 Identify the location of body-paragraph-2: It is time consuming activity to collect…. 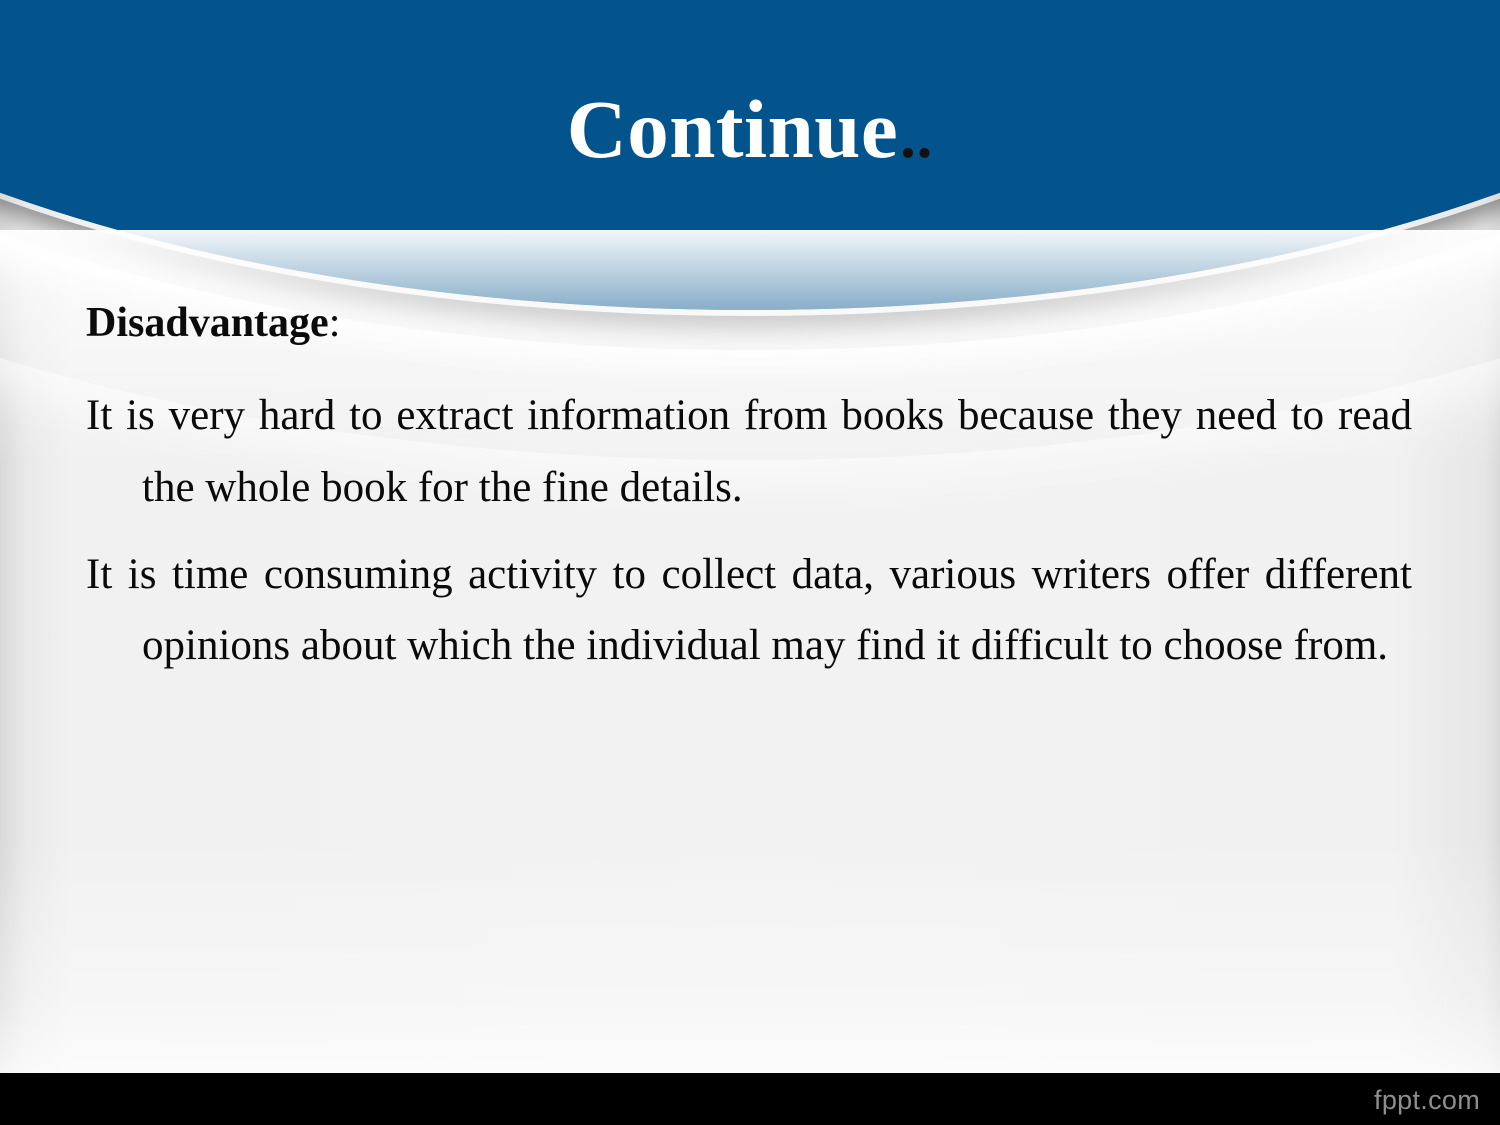
(749, 610).